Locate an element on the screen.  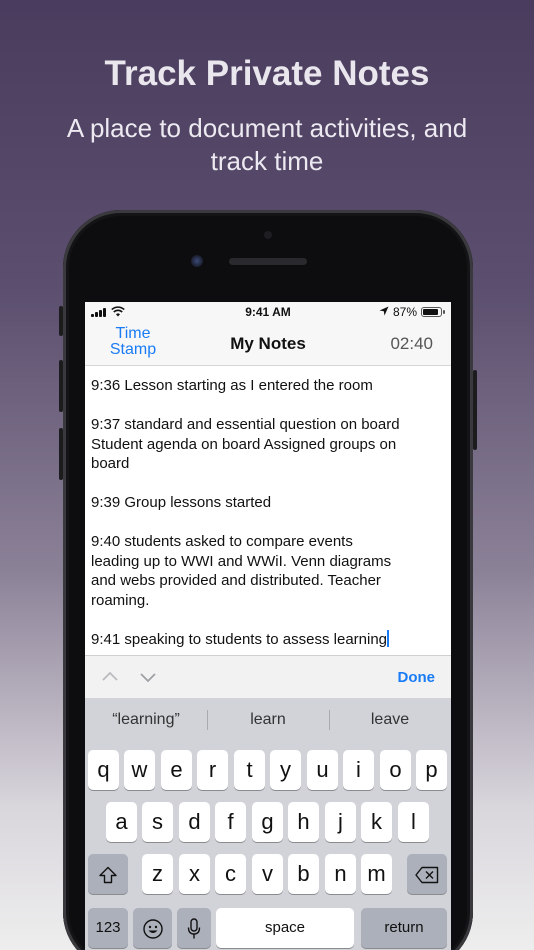
key-m: m is located at coordinates (376, 874).